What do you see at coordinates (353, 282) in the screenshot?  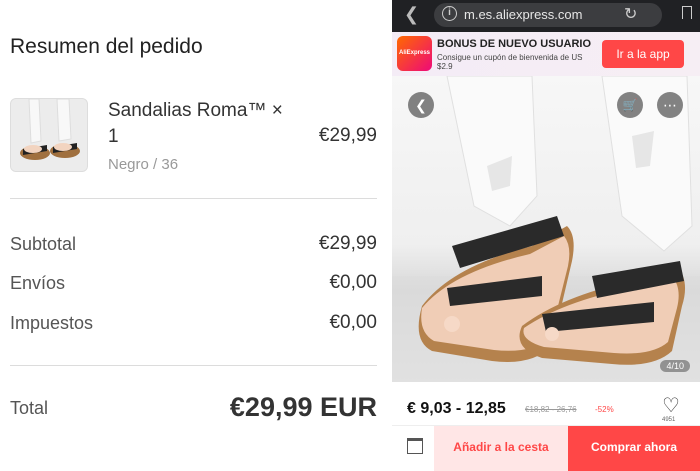 I see `shipping-value: €0,00` at bounding box center [353, 282].